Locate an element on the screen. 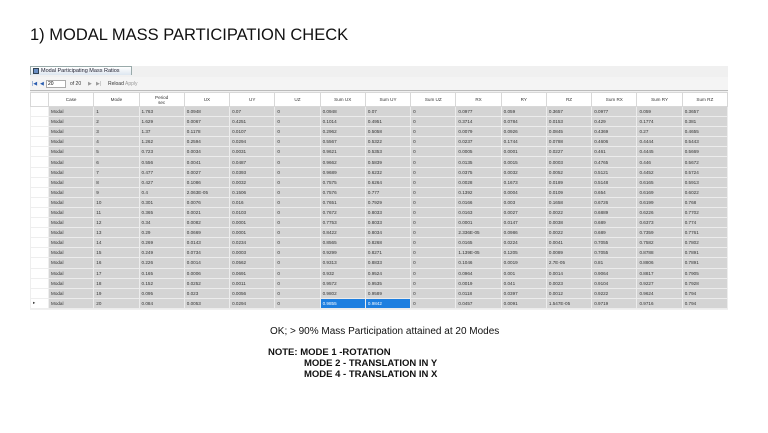 The image size is (768, 433). table-cell: 0.6165 is located at coordinates (659, 182).